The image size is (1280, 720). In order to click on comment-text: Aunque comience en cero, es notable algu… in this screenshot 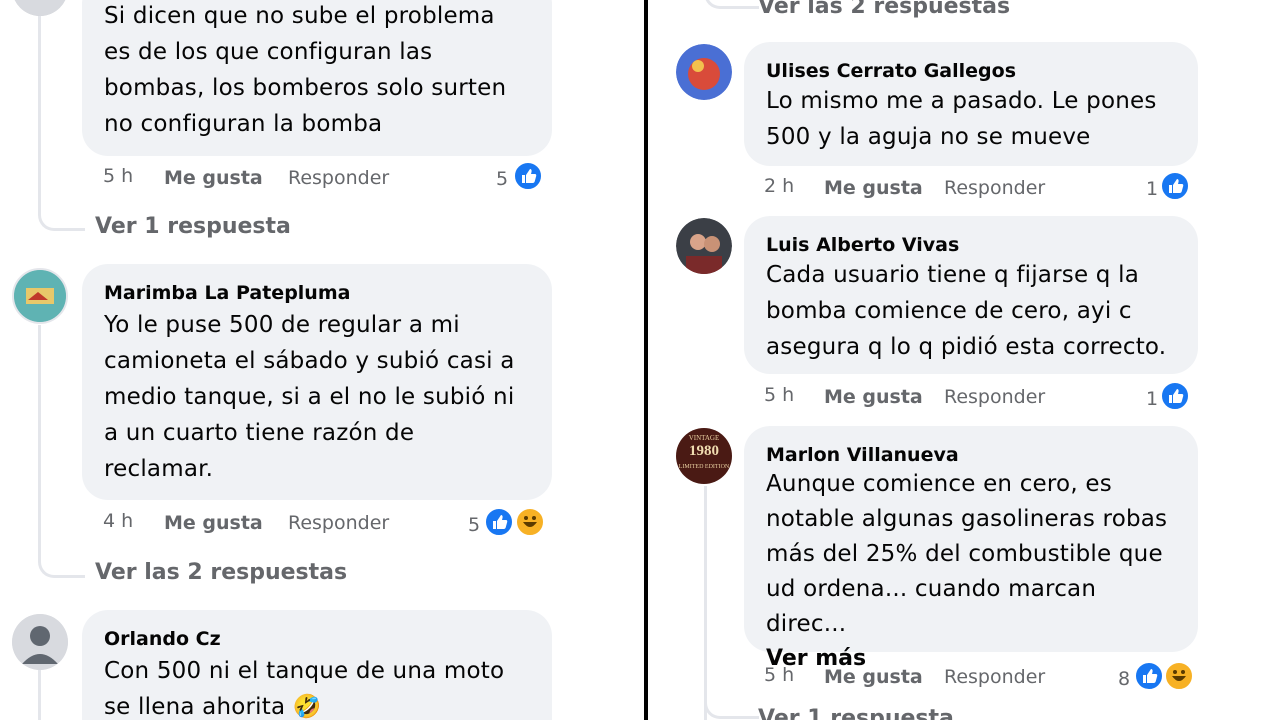, I will do `click(967, 554)`.